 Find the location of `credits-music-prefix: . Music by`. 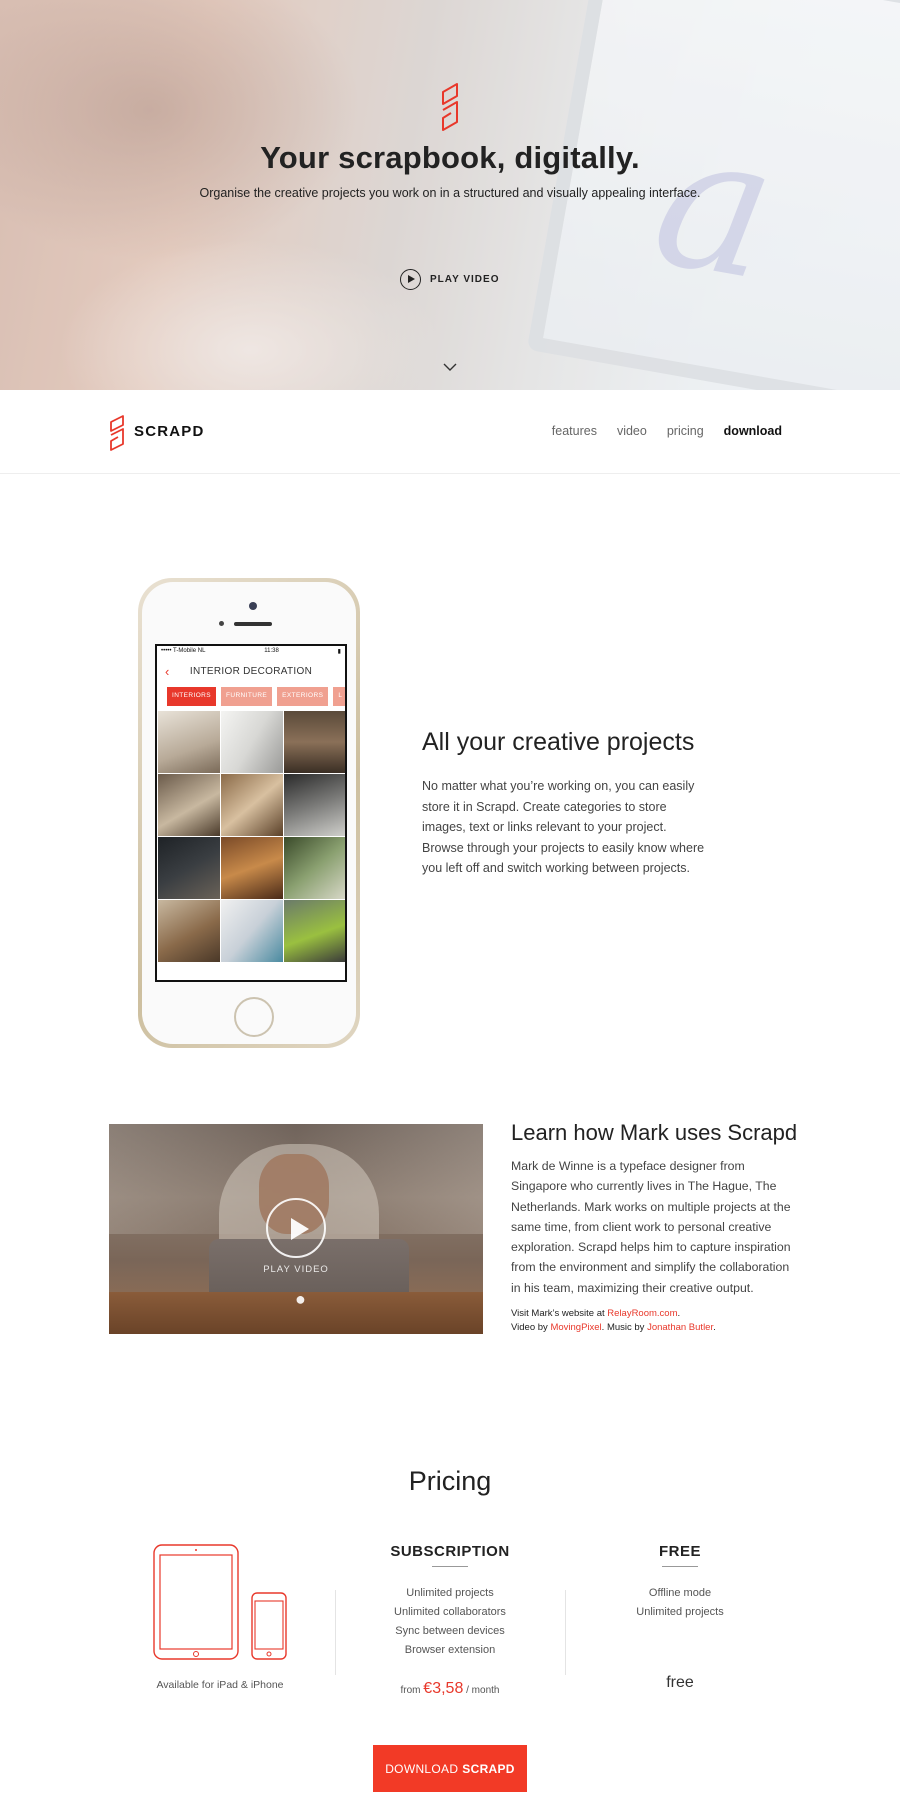

credits-music-prefix: . Music by is located at coordinates (624, 1327).